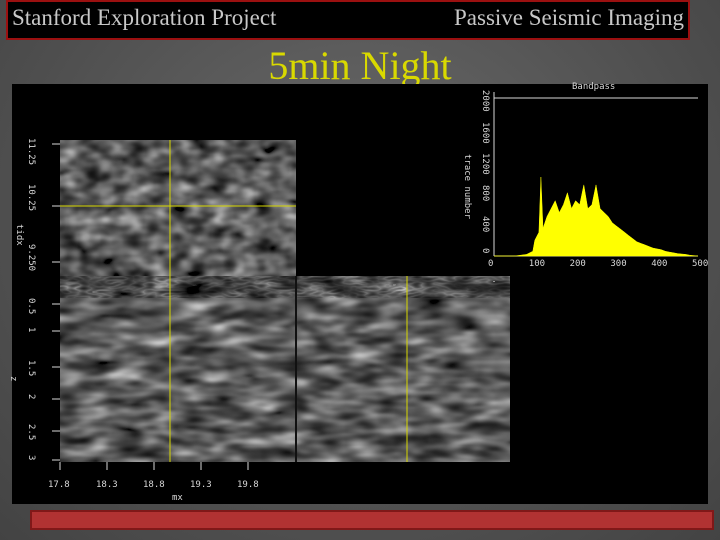  I want to click on top-axis-tick-label-0: 11.25, so click(31, 152).